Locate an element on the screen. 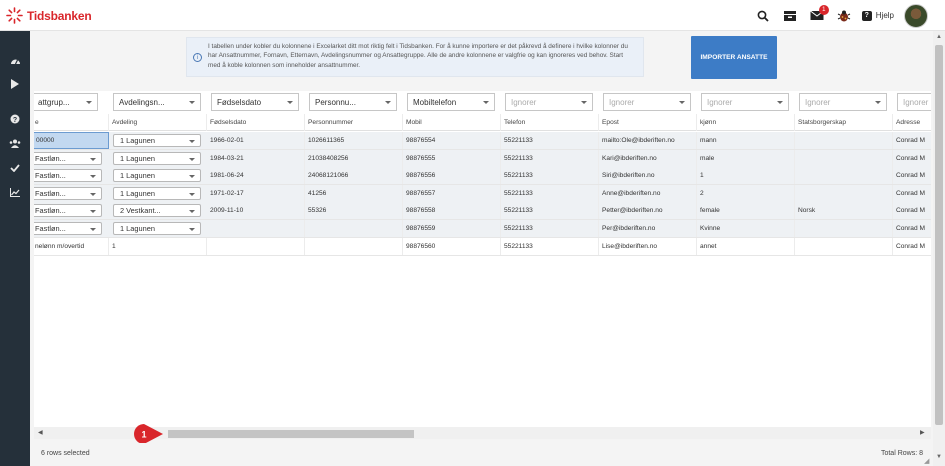  table-cell: female is located at coordinates (746, 211).